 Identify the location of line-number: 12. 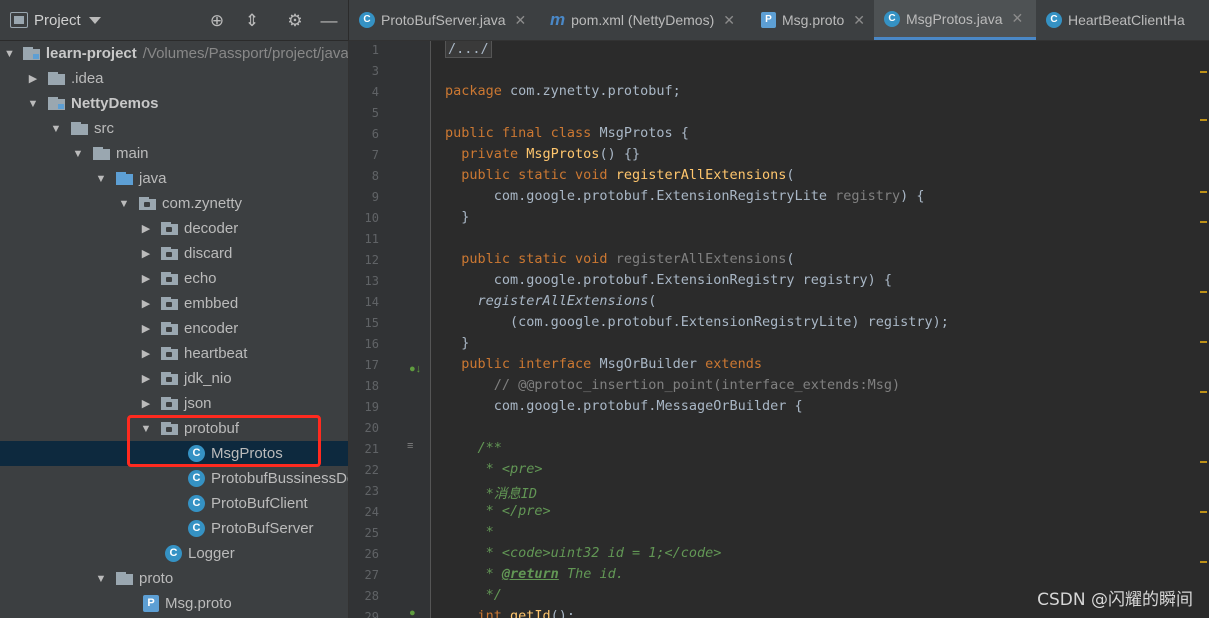
(371, 260).